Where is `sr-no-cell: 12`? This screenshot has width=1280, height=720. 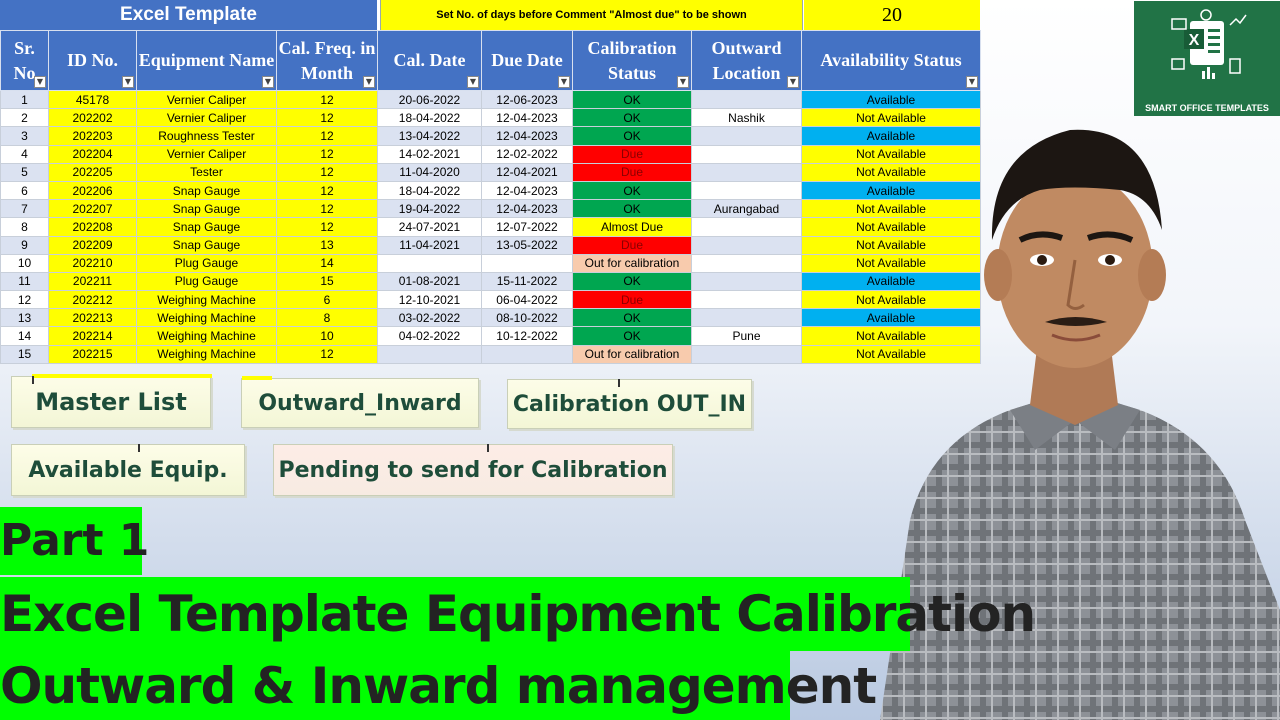 sr-no-cell: 12 is located at coordinates (24, 300).